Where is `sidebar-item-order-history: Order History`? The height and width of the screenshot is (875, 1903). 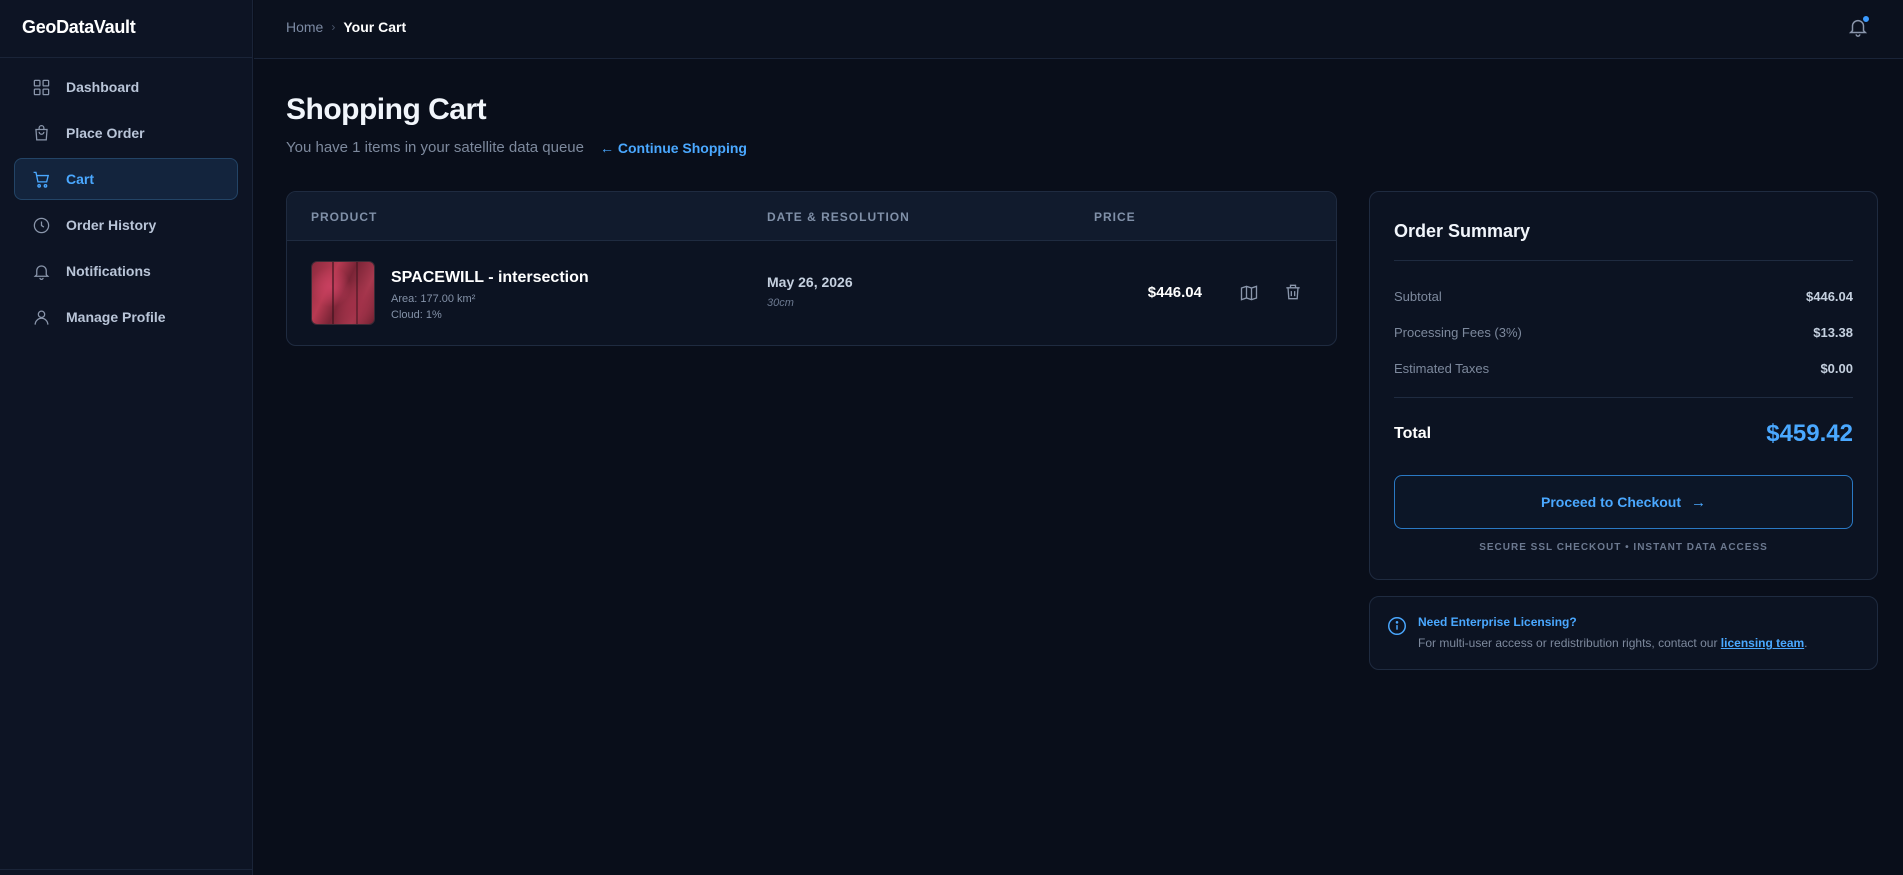
sidebar-item-order-history: Order History is located at coordinates (126, 225).